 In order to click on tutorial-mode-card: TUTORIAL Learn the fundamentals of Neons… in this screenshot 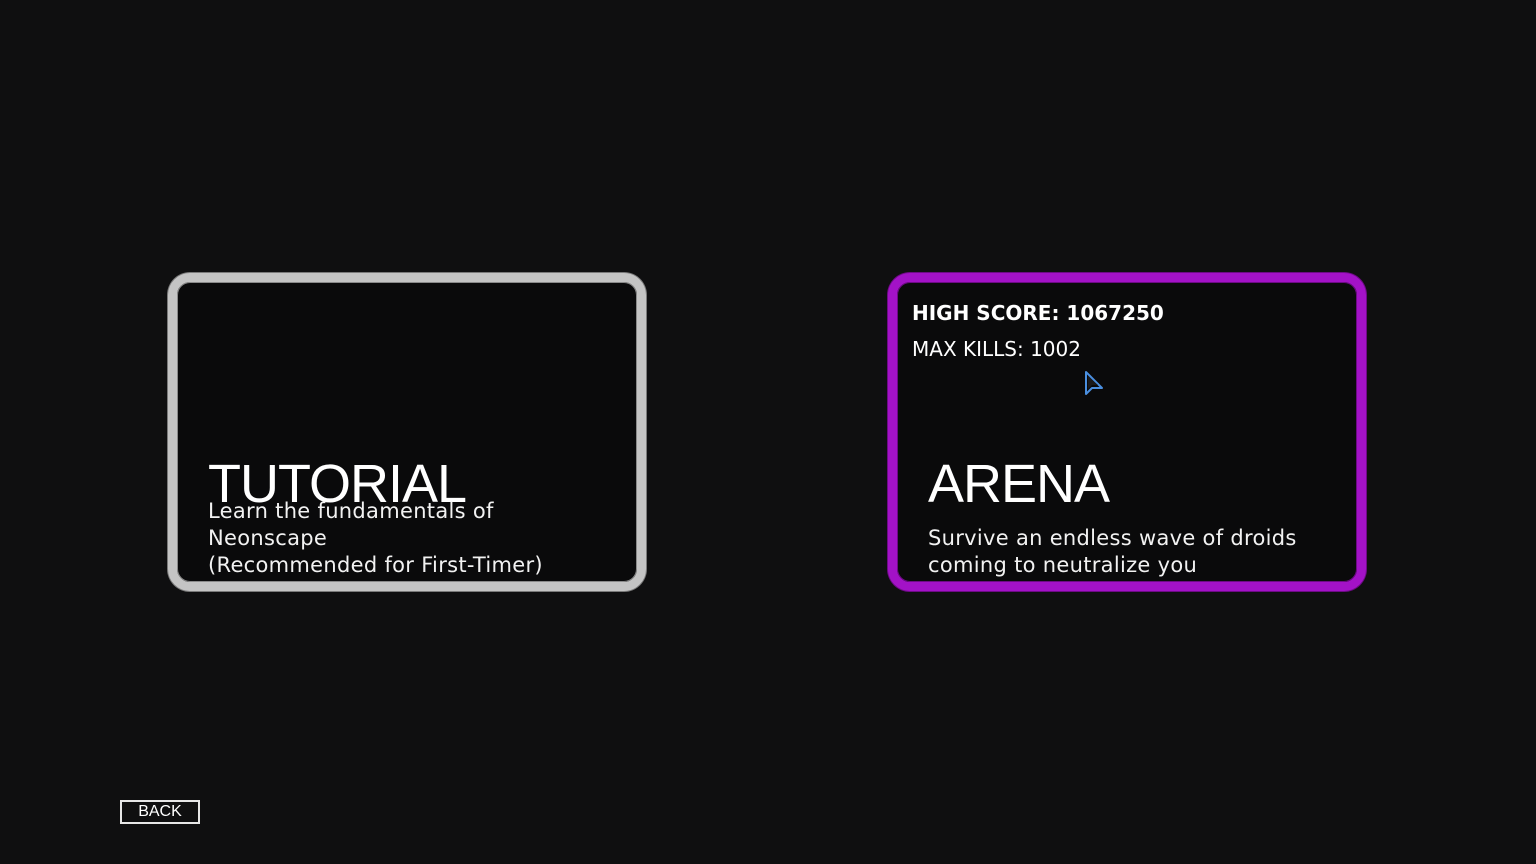, I will do `click(407, 432)`.